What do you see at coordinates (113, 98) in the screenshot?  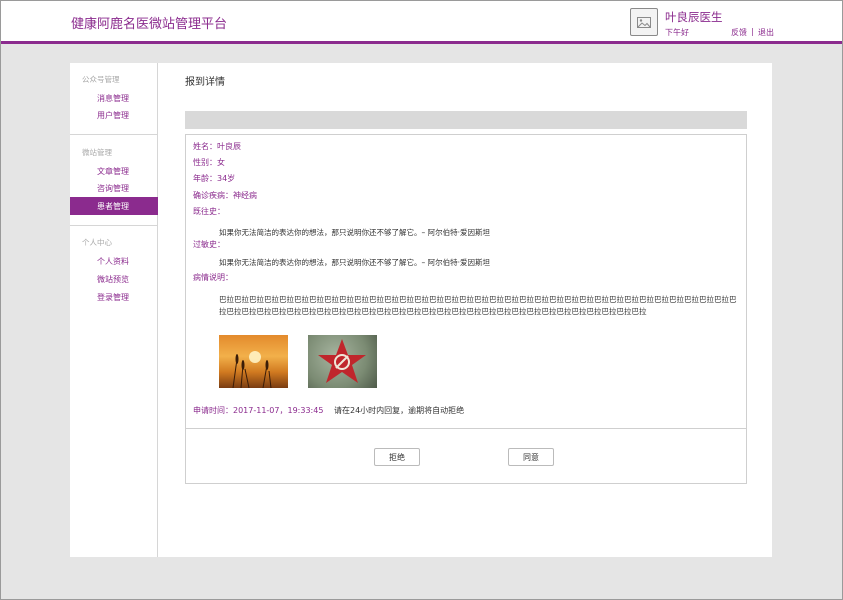 I see `sidebar-item-messages: 消息管理` at bounding box center [113, 98].